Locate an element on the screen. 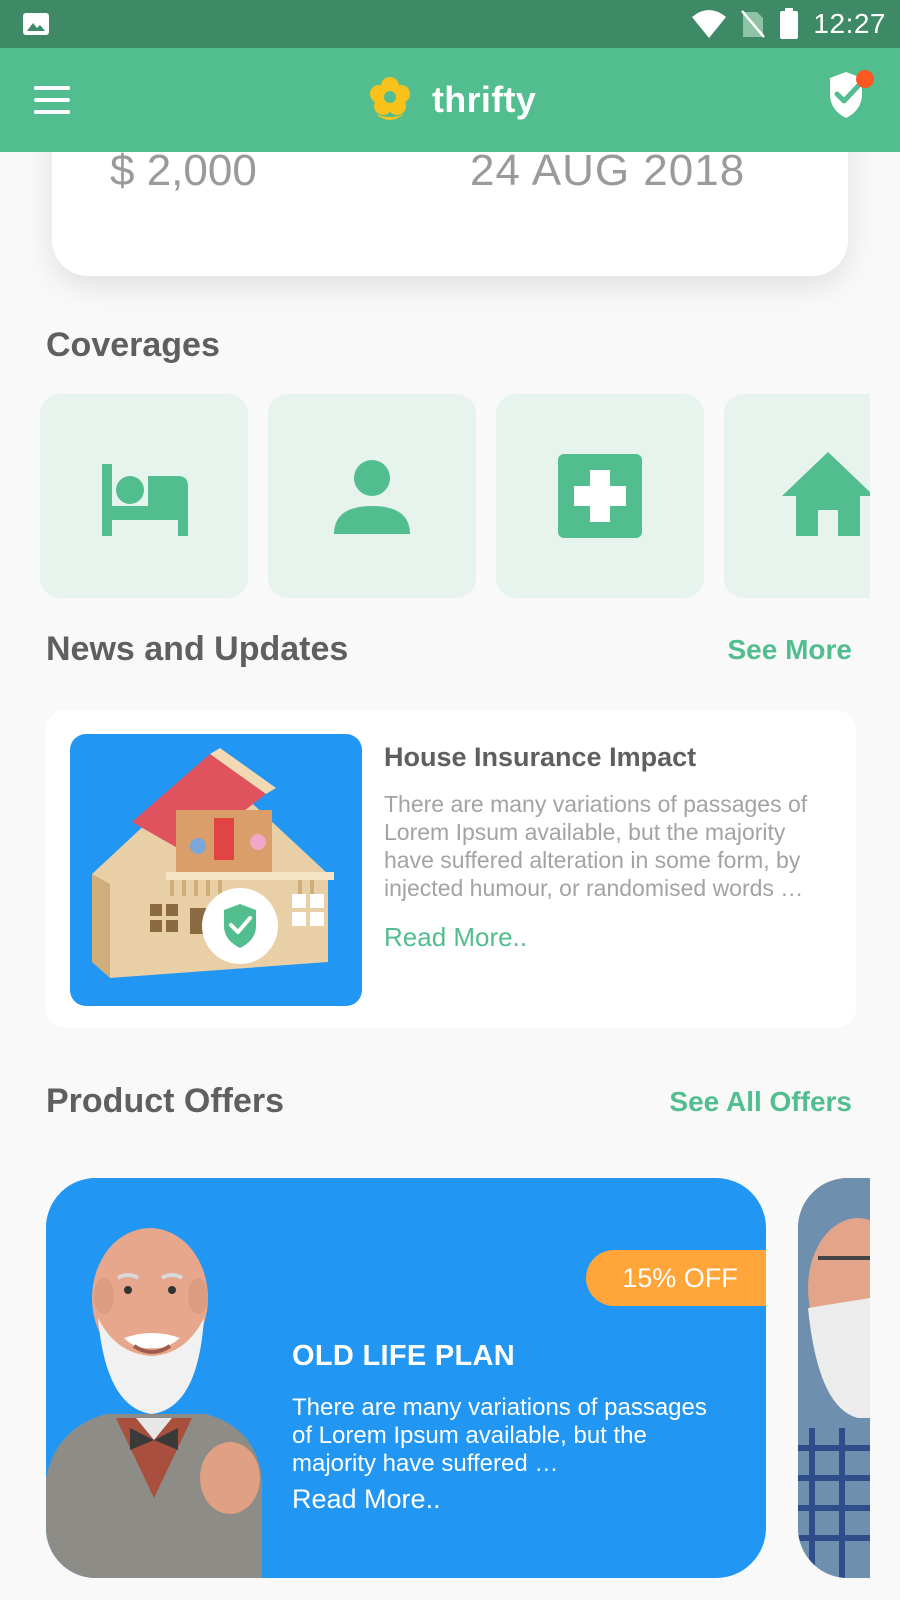  offer-card-next is located at coordinates (834, 1378).